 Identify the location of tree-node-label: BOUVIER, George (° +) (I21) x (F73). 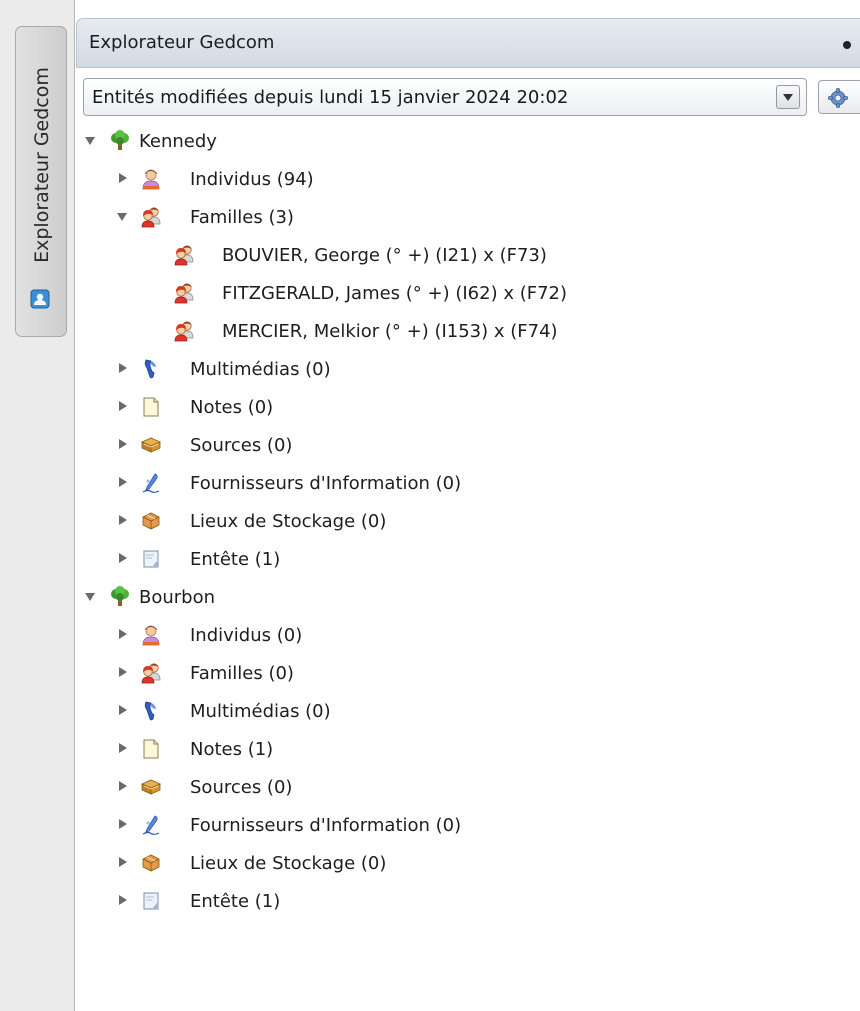
(384, 255).